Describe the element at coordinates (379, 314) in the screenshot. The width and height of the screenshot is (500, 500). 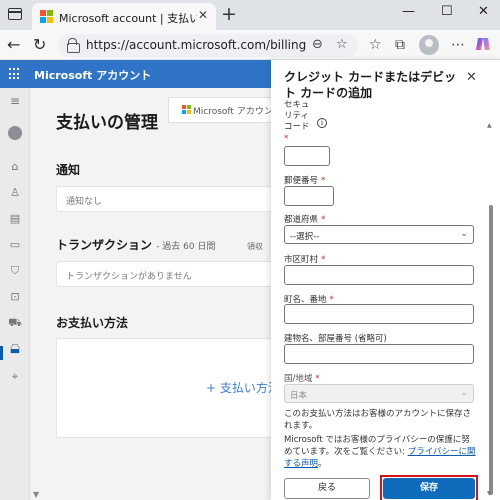
I see `street-input` at that location.